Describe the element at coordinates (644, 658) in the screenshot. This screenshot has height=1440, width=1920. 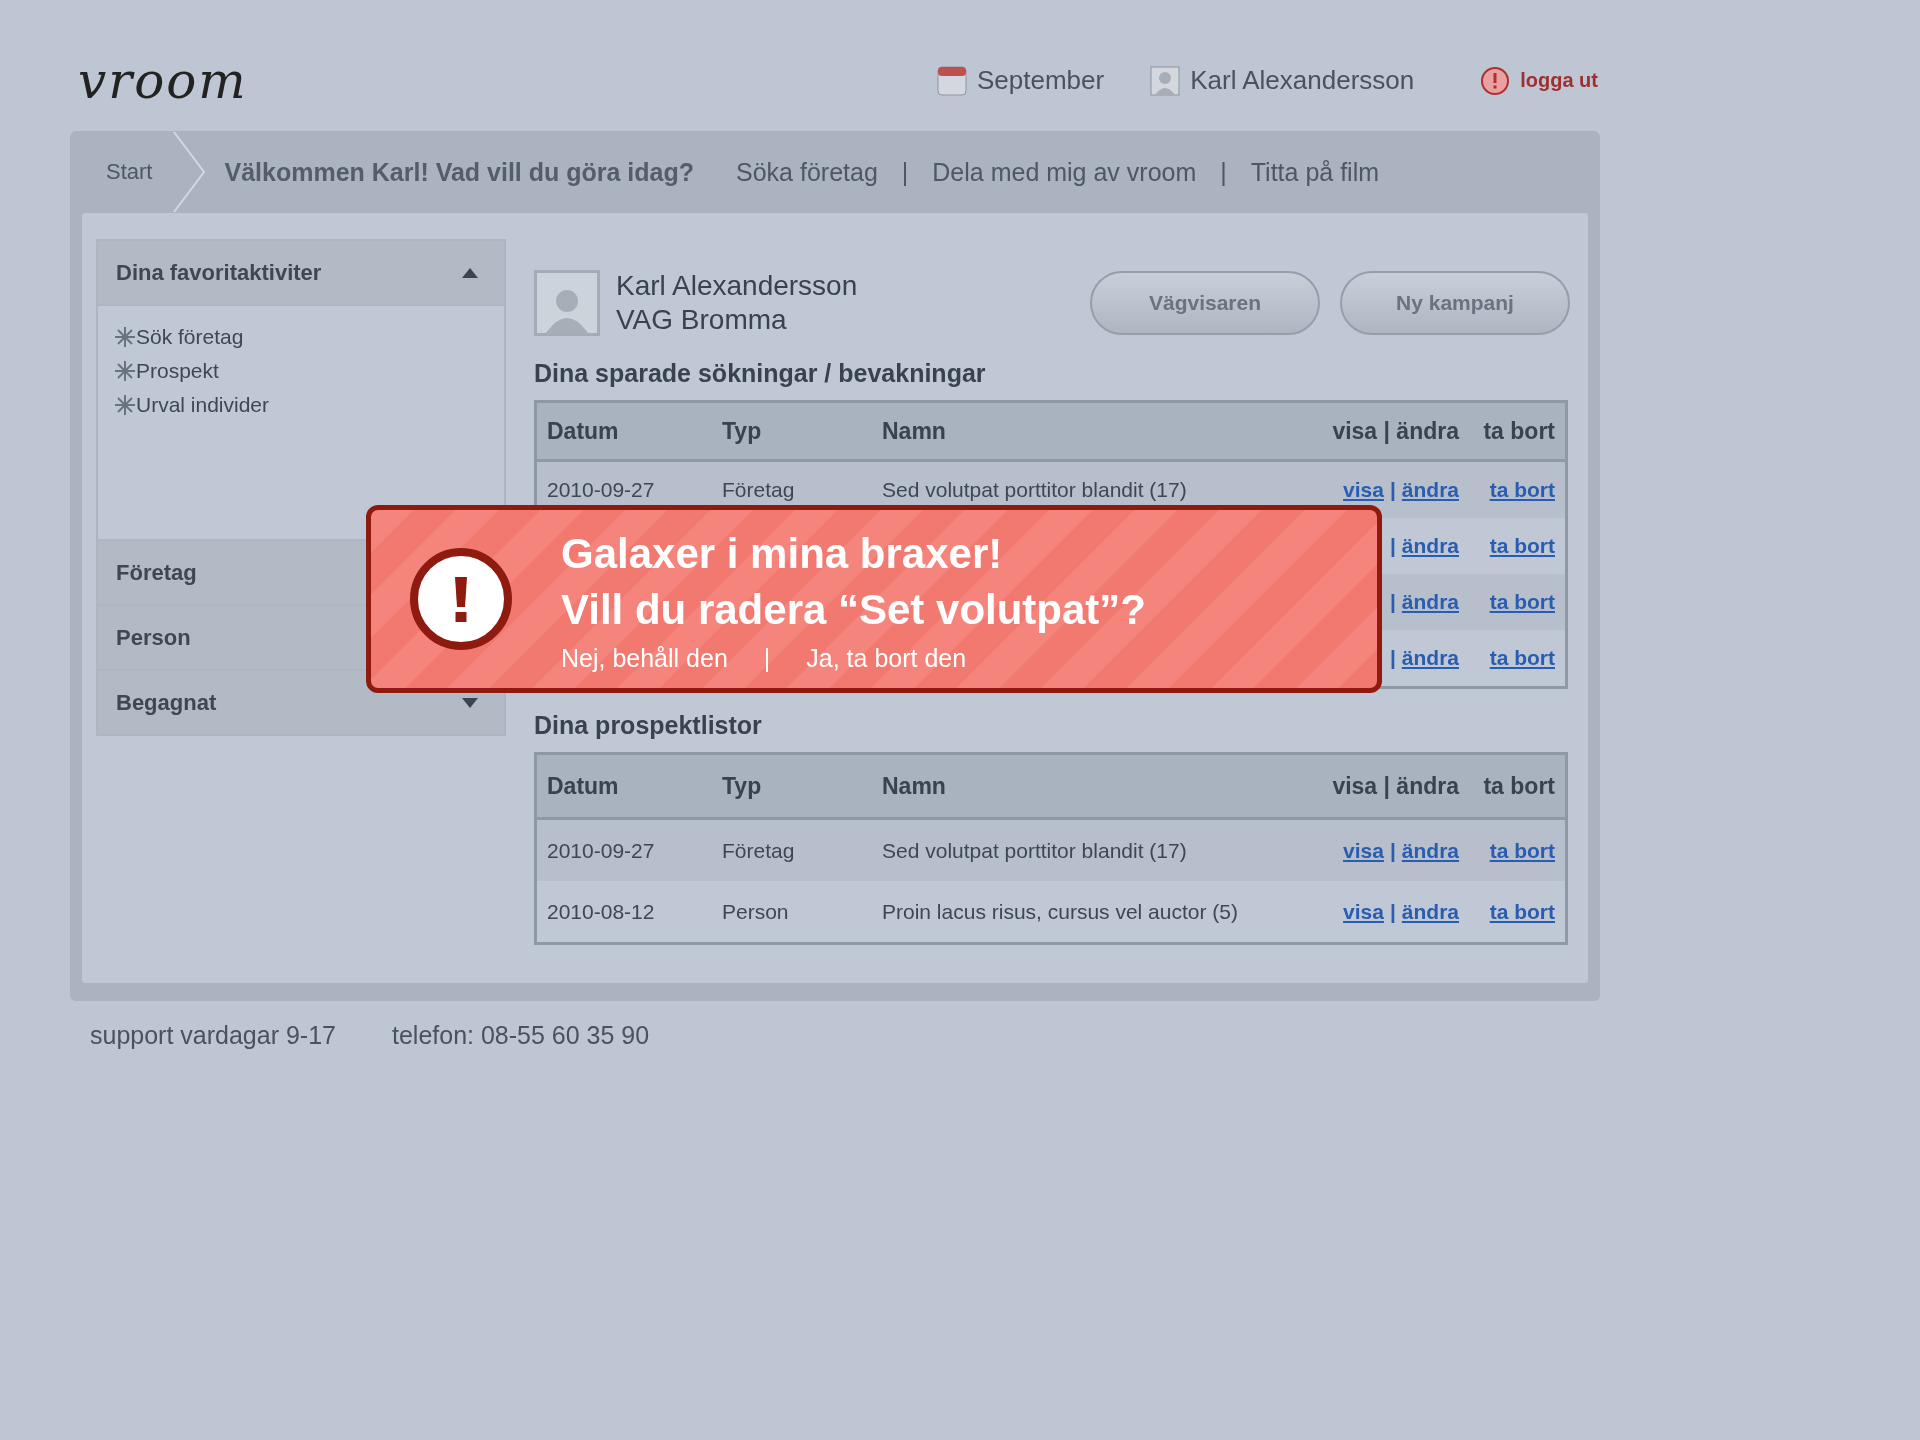
I see `cancel-link: Nej, behåll den` at that location.